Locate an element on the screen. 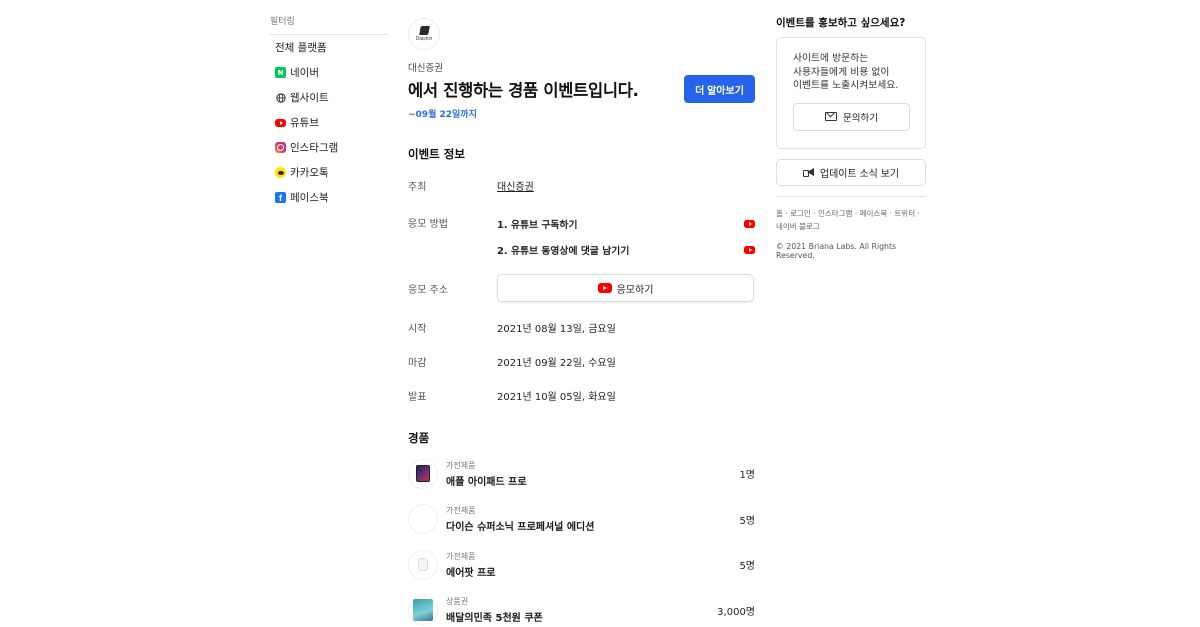 Image resolution: width=1200 pixels, height=627 pixels. sidebar-item-label: 전체 플랫폼 is located at coordinates (301, 48).